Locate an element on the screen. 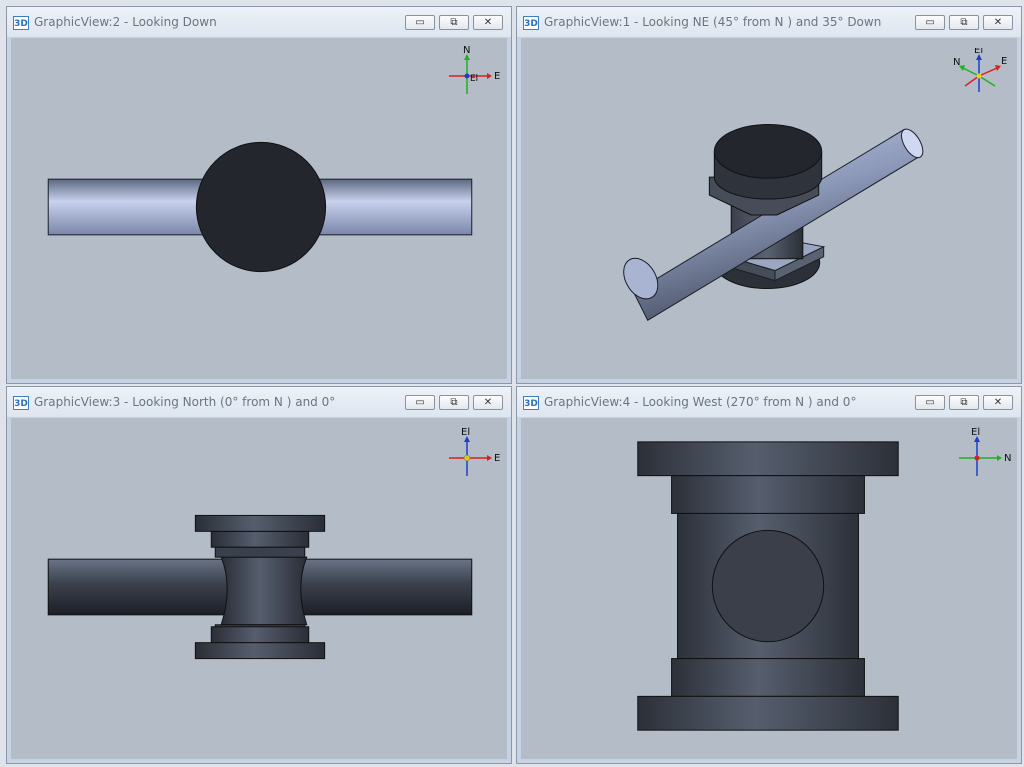 This screenshot has width=1024, height=767. orientation-triad-icon: El N is located at coordinates (985, 451).